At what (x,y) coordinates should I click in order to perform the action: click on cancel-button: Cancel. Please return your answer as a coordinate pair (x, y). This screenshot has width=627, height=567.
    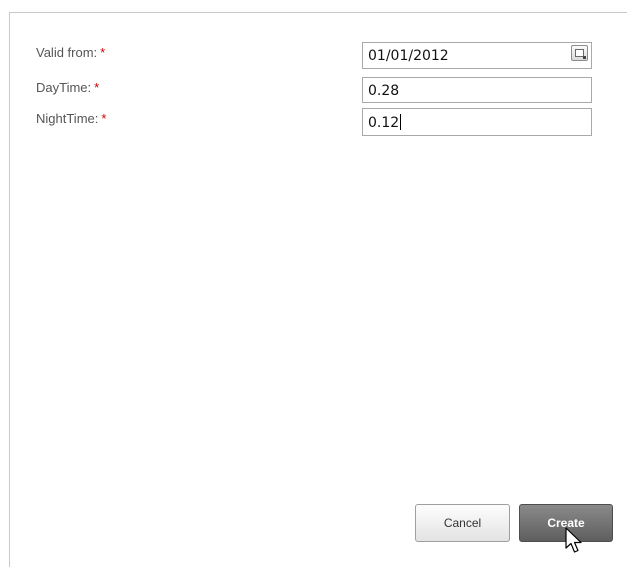
    Looking at the image, I should click on (462, 523).